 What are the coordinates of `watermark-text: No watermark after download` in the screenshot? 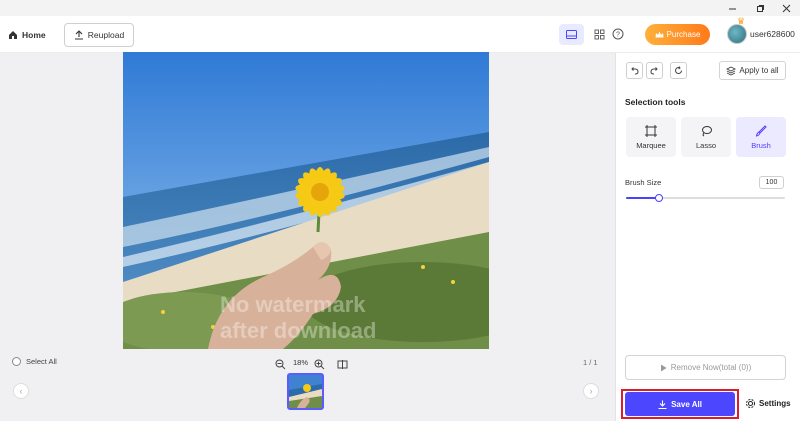 It's located at (298, 318).